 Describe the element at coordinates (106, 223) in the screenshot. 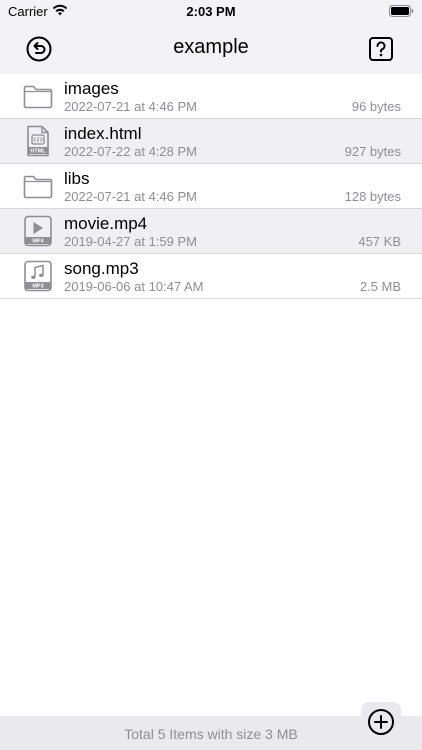

I see `file-name: movie.mp4` at that location.